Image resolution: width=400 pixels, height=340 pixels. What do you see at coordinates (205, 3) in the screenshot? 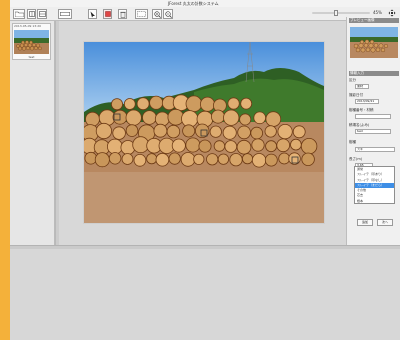
I see `title-bar: JForest 丸太の計数システム` at bounding box center [205, 3].